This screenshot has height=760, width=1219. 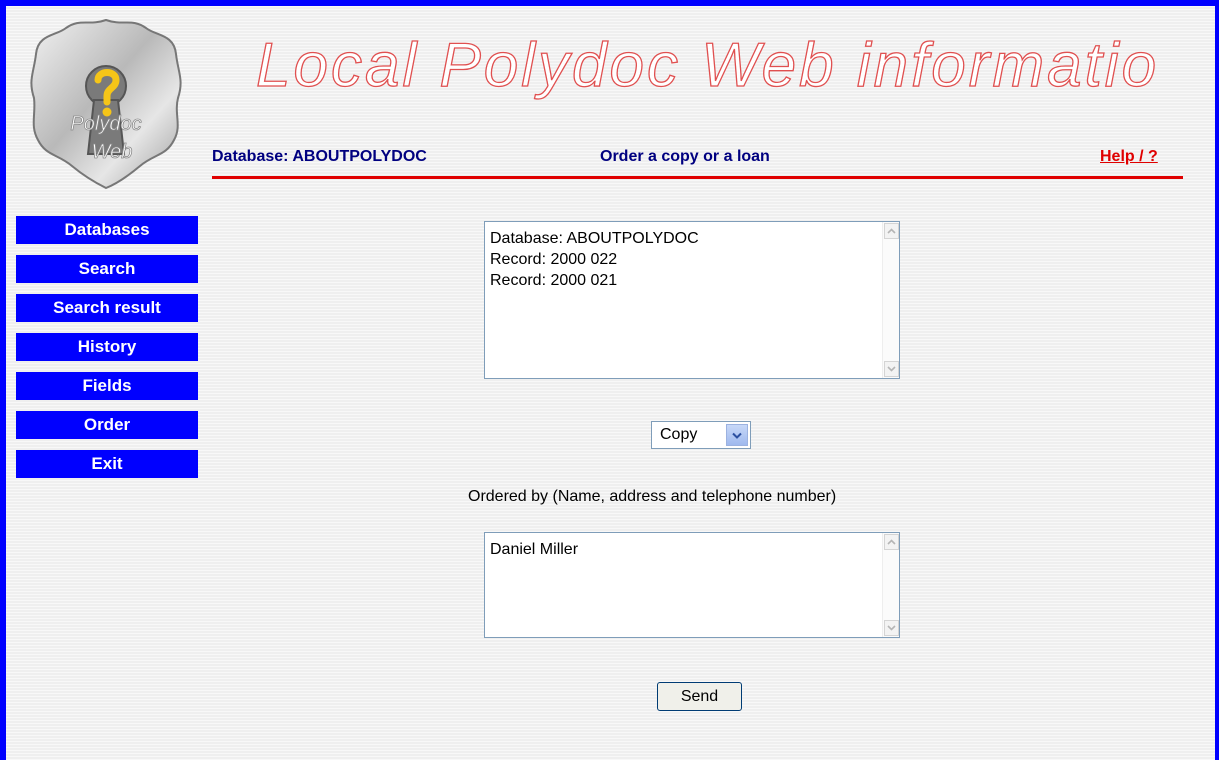 What do you see at coordinates (534, 549) in the screenshot?
I see `ordered-by-content: Daniel Miller` at bounding box center [534, 549].